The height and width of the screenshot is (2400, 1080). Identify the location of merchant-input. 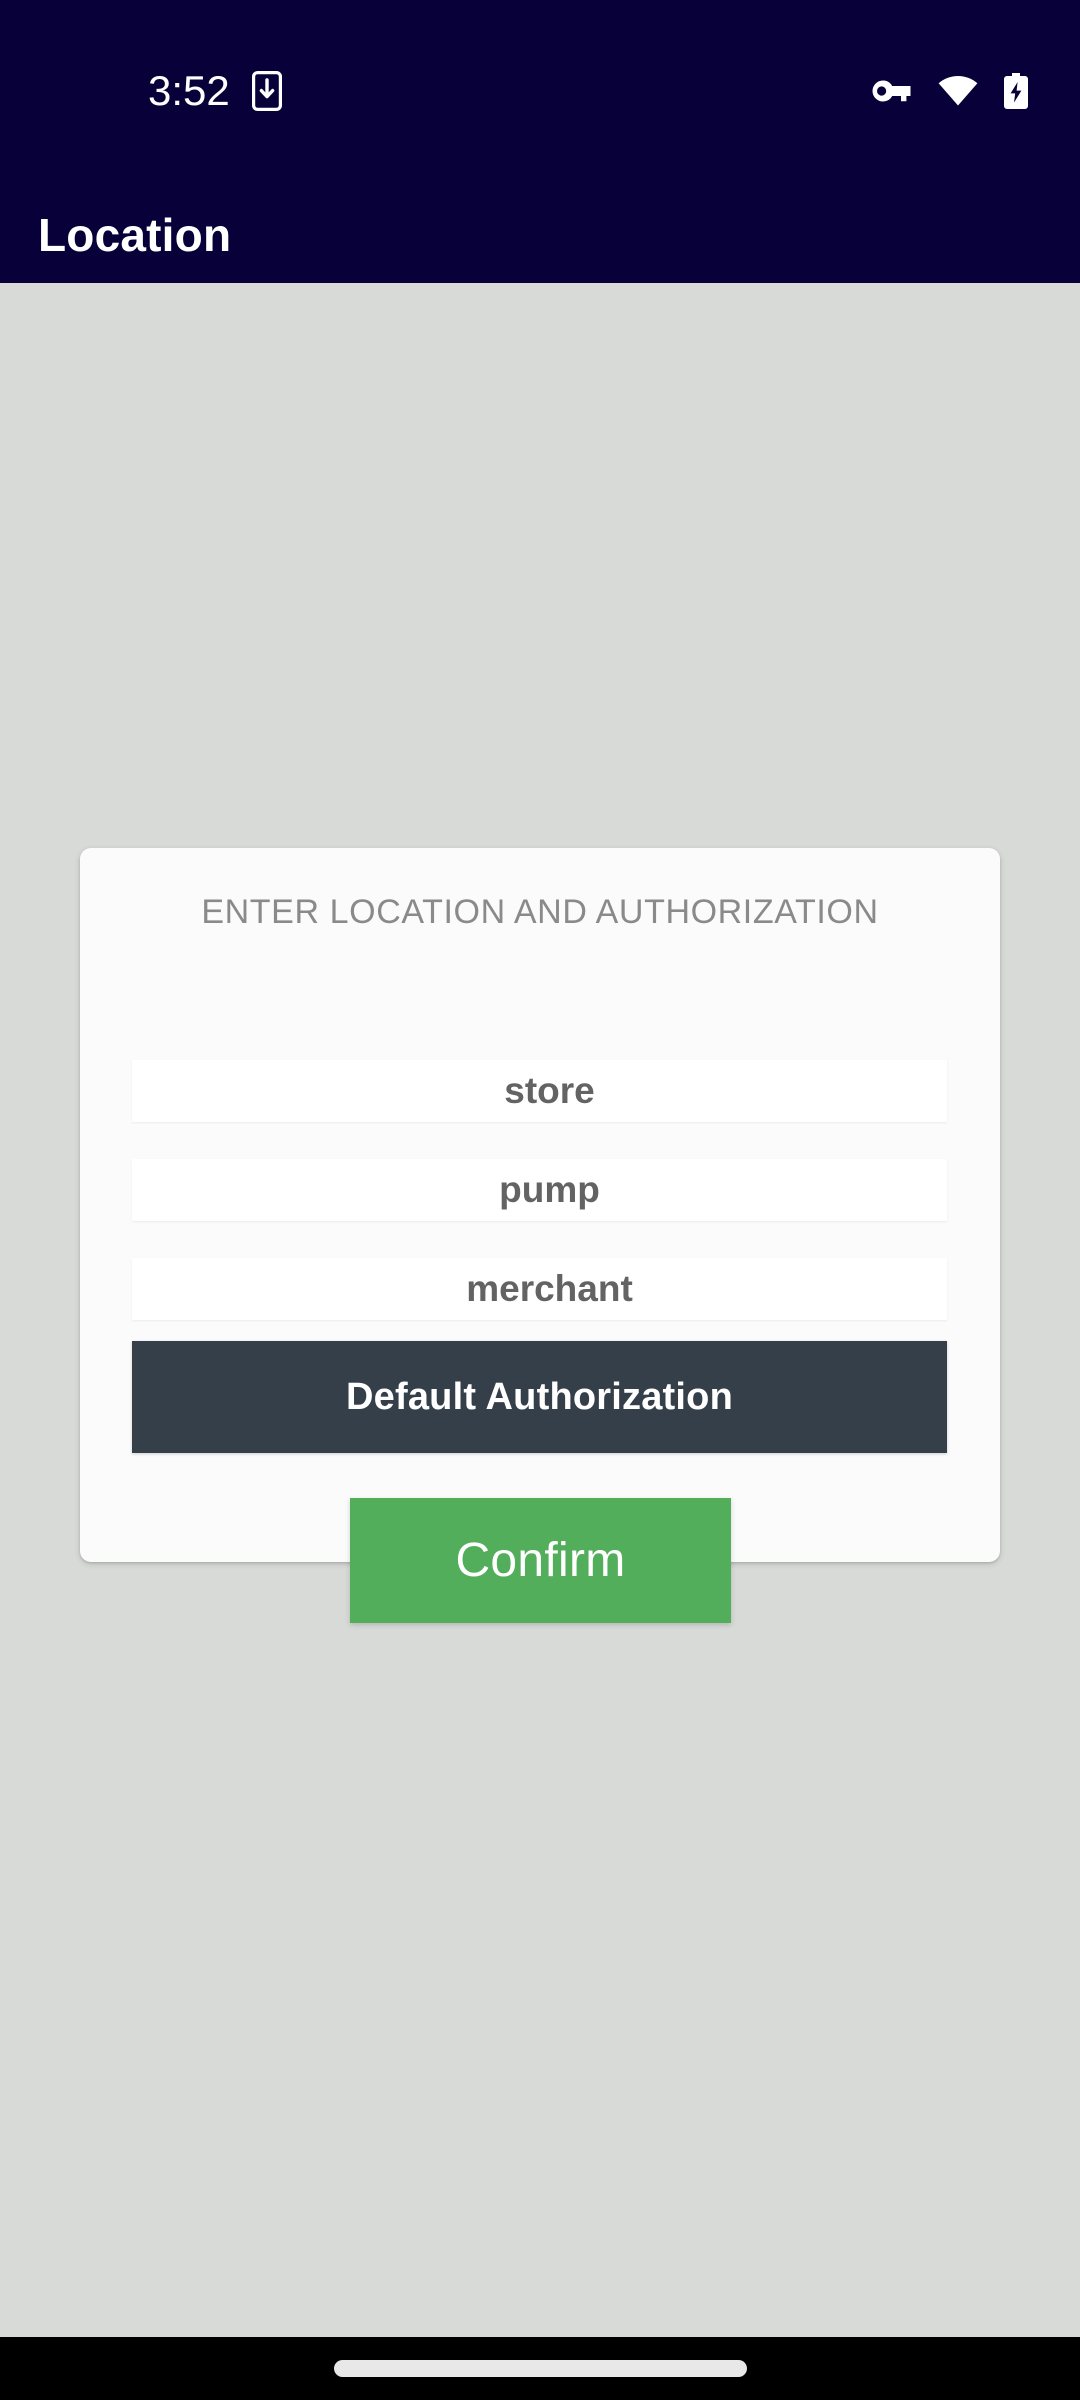
(539, 1289).